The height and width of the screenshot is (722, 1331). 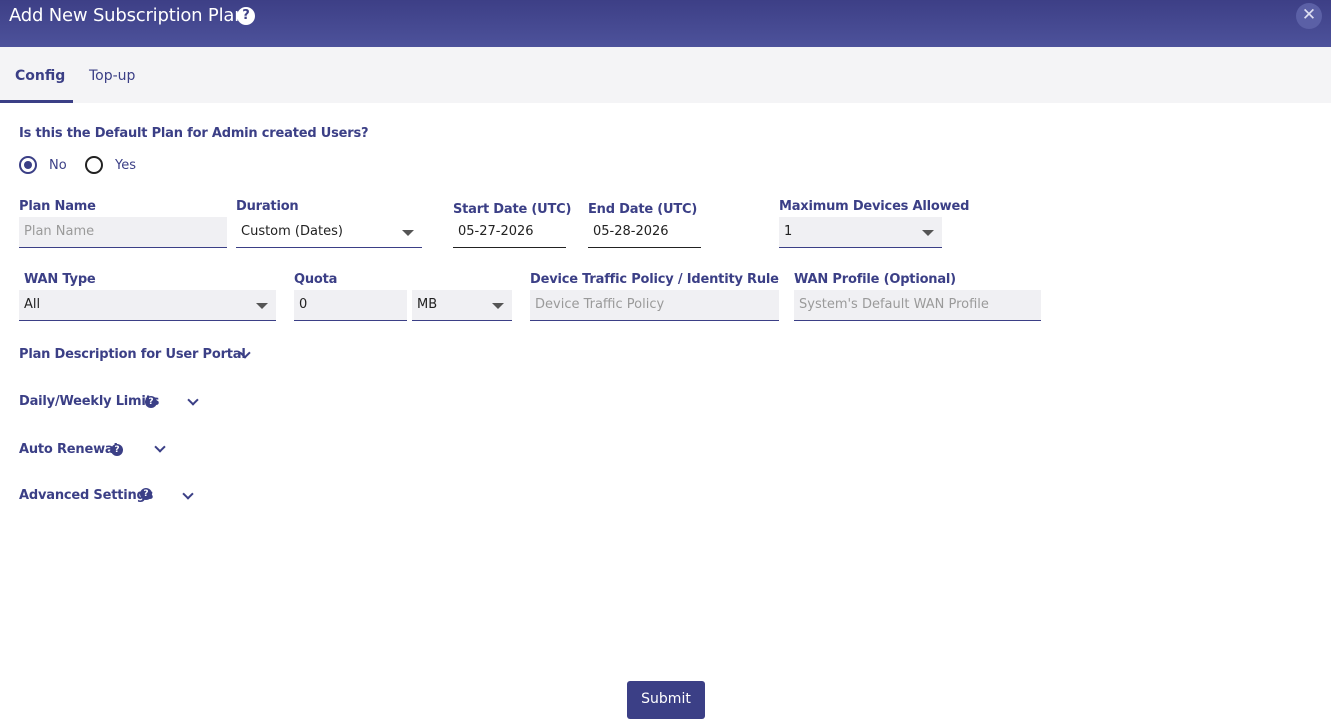 I want to click on wan-type-select: All, so click(x=147, y=305).